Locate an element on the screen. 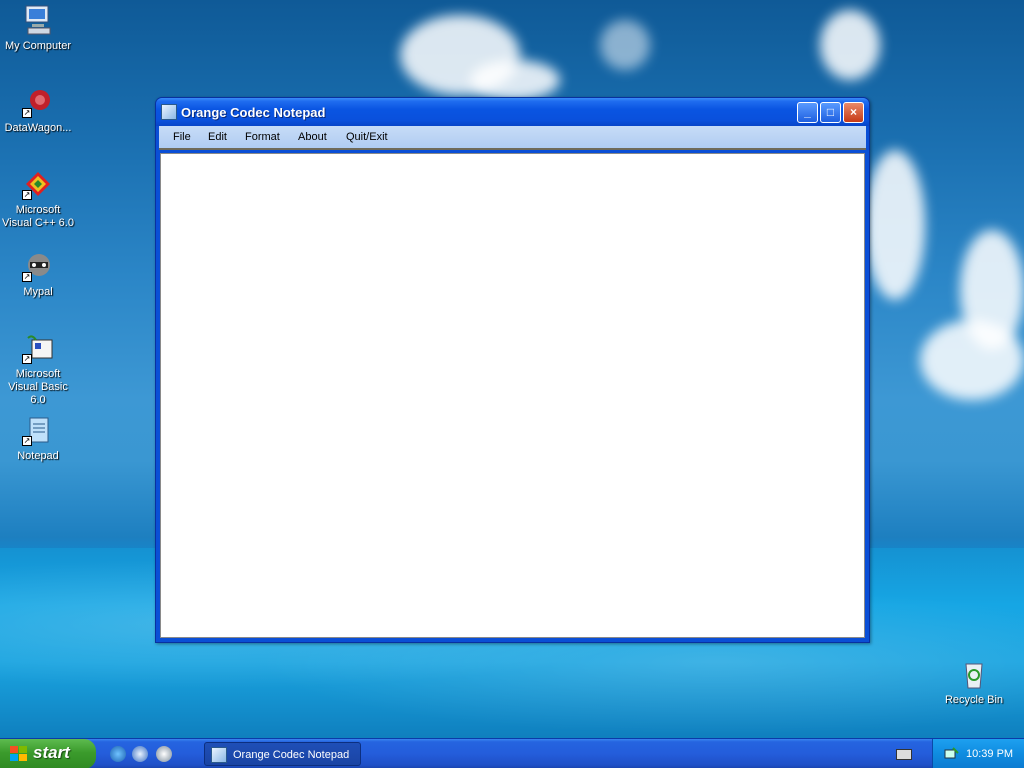 This screenshot has width=1024, height=768. menu-bar: File Edit Format About Quit/Exit is located at coordinates (512, 138).